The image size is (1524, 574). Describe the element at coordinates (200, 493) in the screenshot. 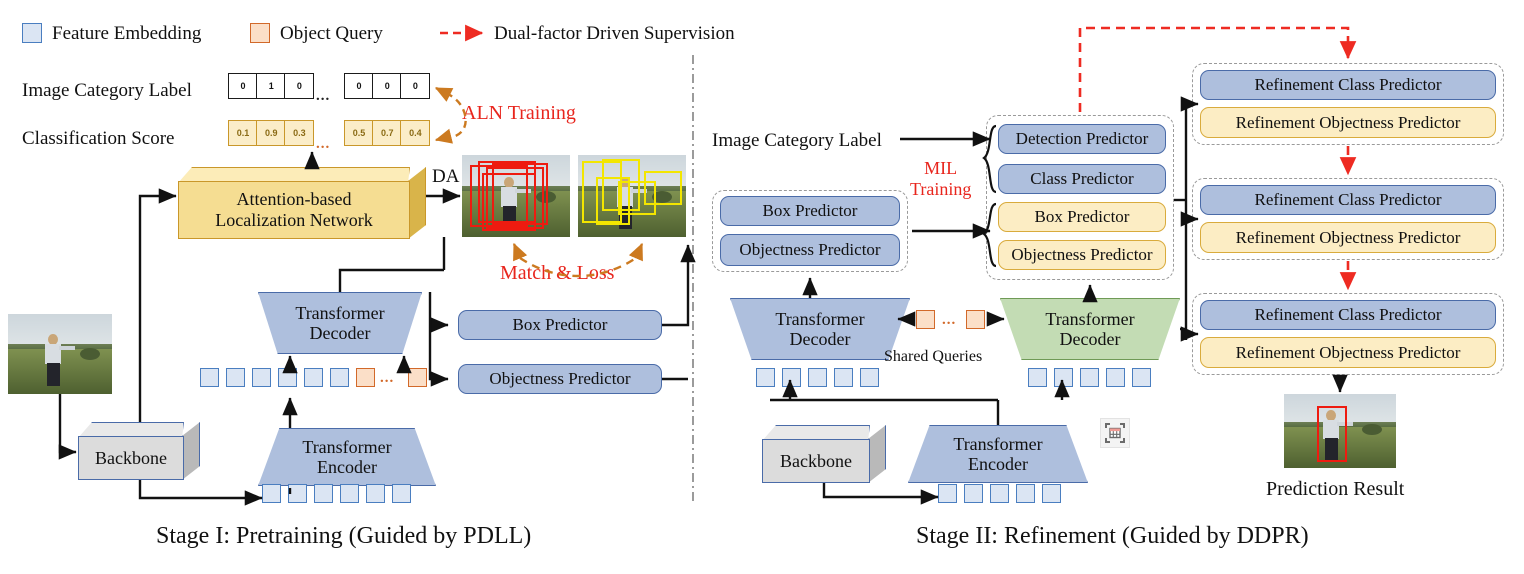

I see `backbone-to-encoder-tokens` at that location.